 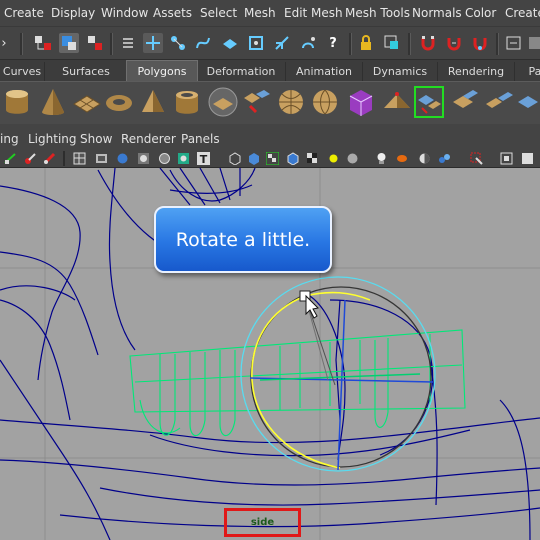 What do you see at coordinates (528, 102) in the screenshot?
I see `append-icon` at bounding box center [528, 102].